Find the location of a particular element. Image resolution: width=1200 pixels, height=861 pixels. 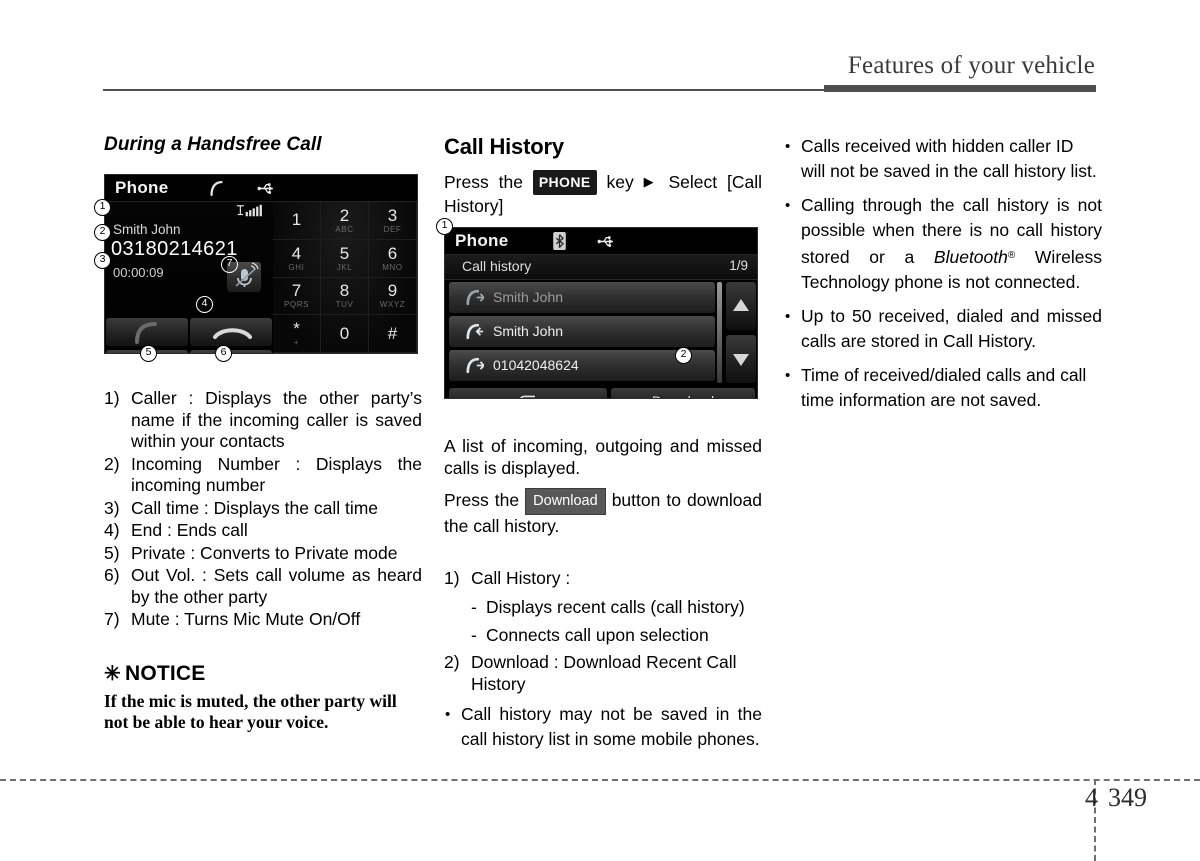

bluetooth-icon is located at coordinates (559, 241).